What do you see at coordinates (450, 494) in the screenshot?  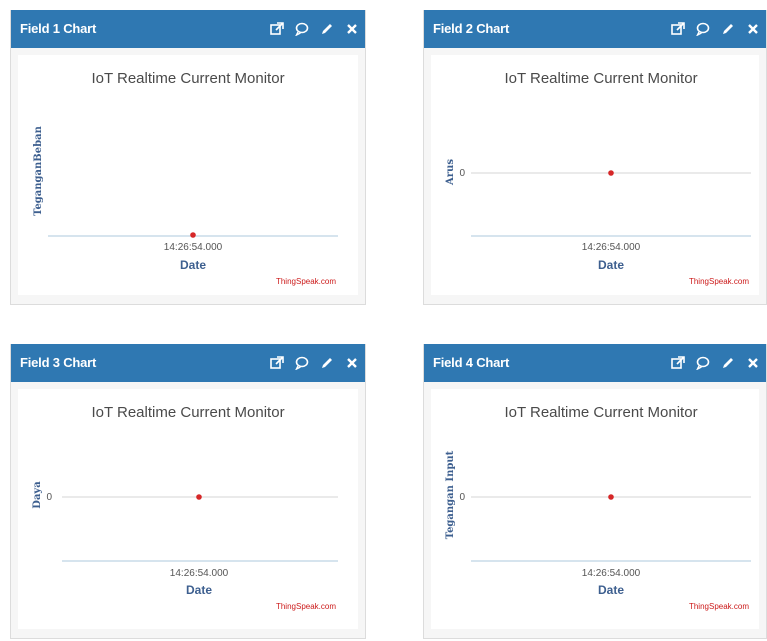 I see `y-axis-label: Tegangan Input` at bounding box center [450, 494].